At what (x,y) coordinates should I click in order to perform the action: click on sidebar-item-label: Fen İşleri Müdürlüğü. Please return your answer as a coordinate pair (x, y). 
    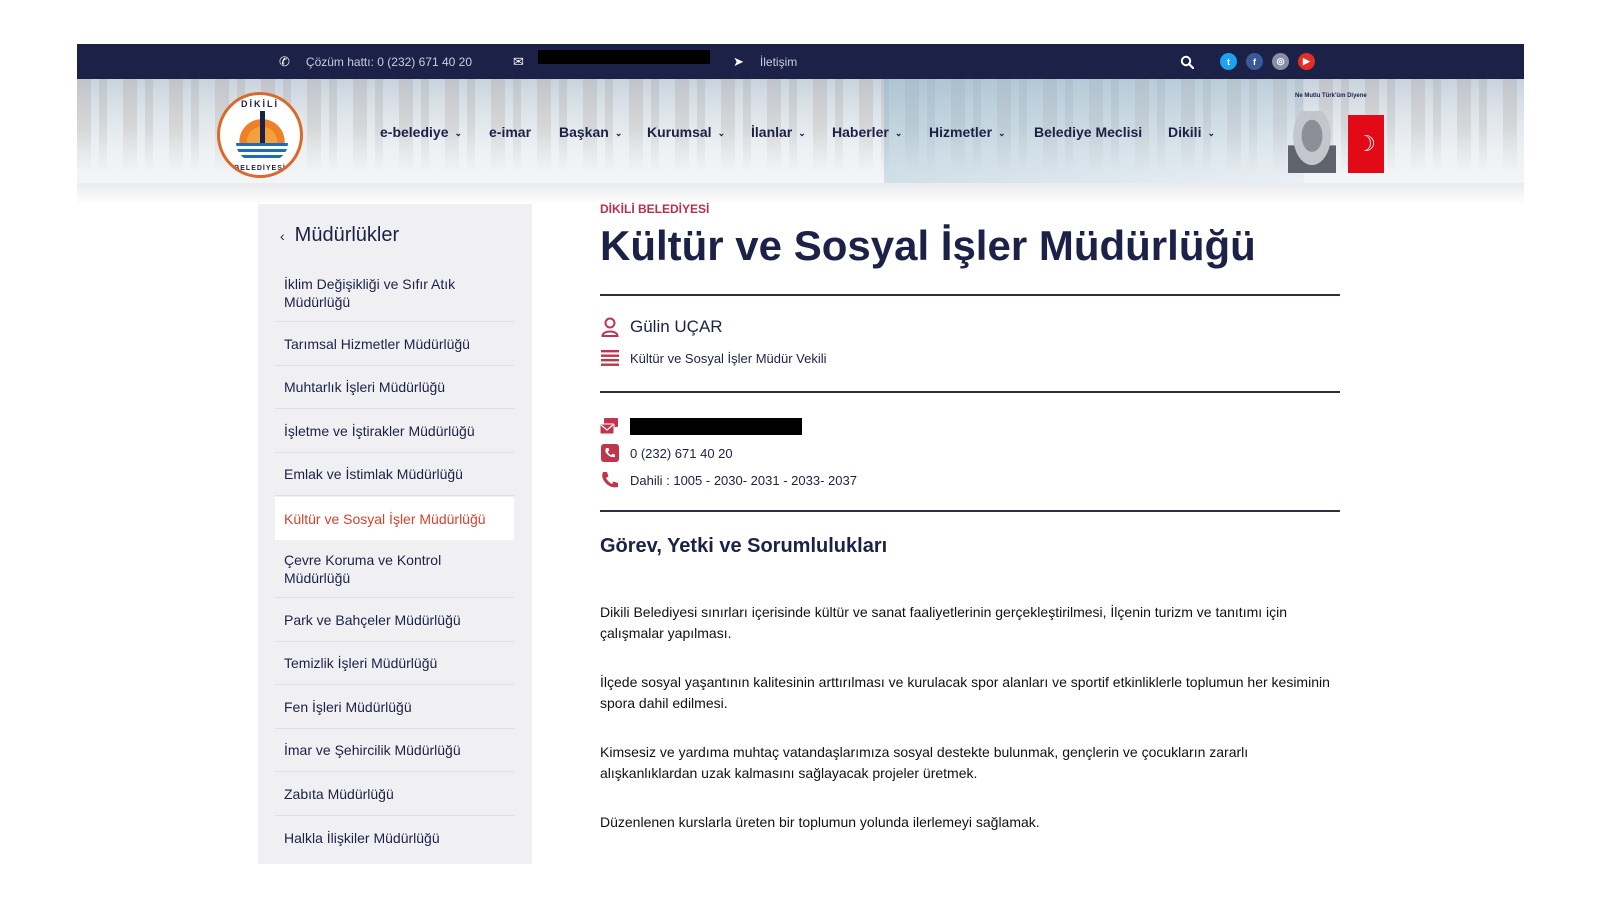
    Looking at the image, I should click on (348, 706).